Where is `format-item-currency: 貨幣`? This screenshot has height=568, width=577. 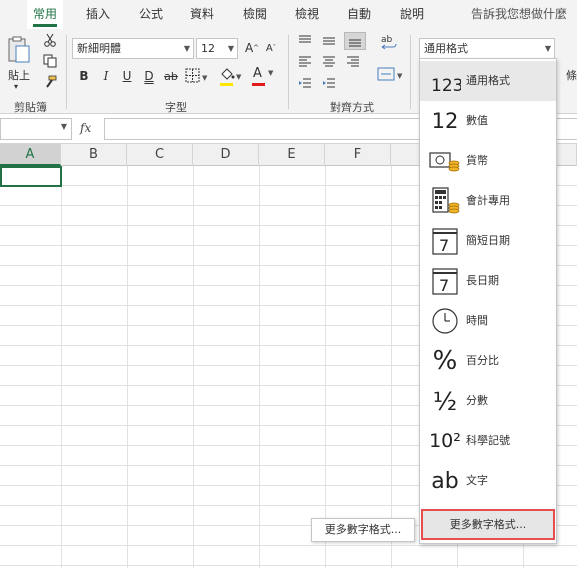 format-item-currency: 貨幣 is located at coordinates (488, 161).